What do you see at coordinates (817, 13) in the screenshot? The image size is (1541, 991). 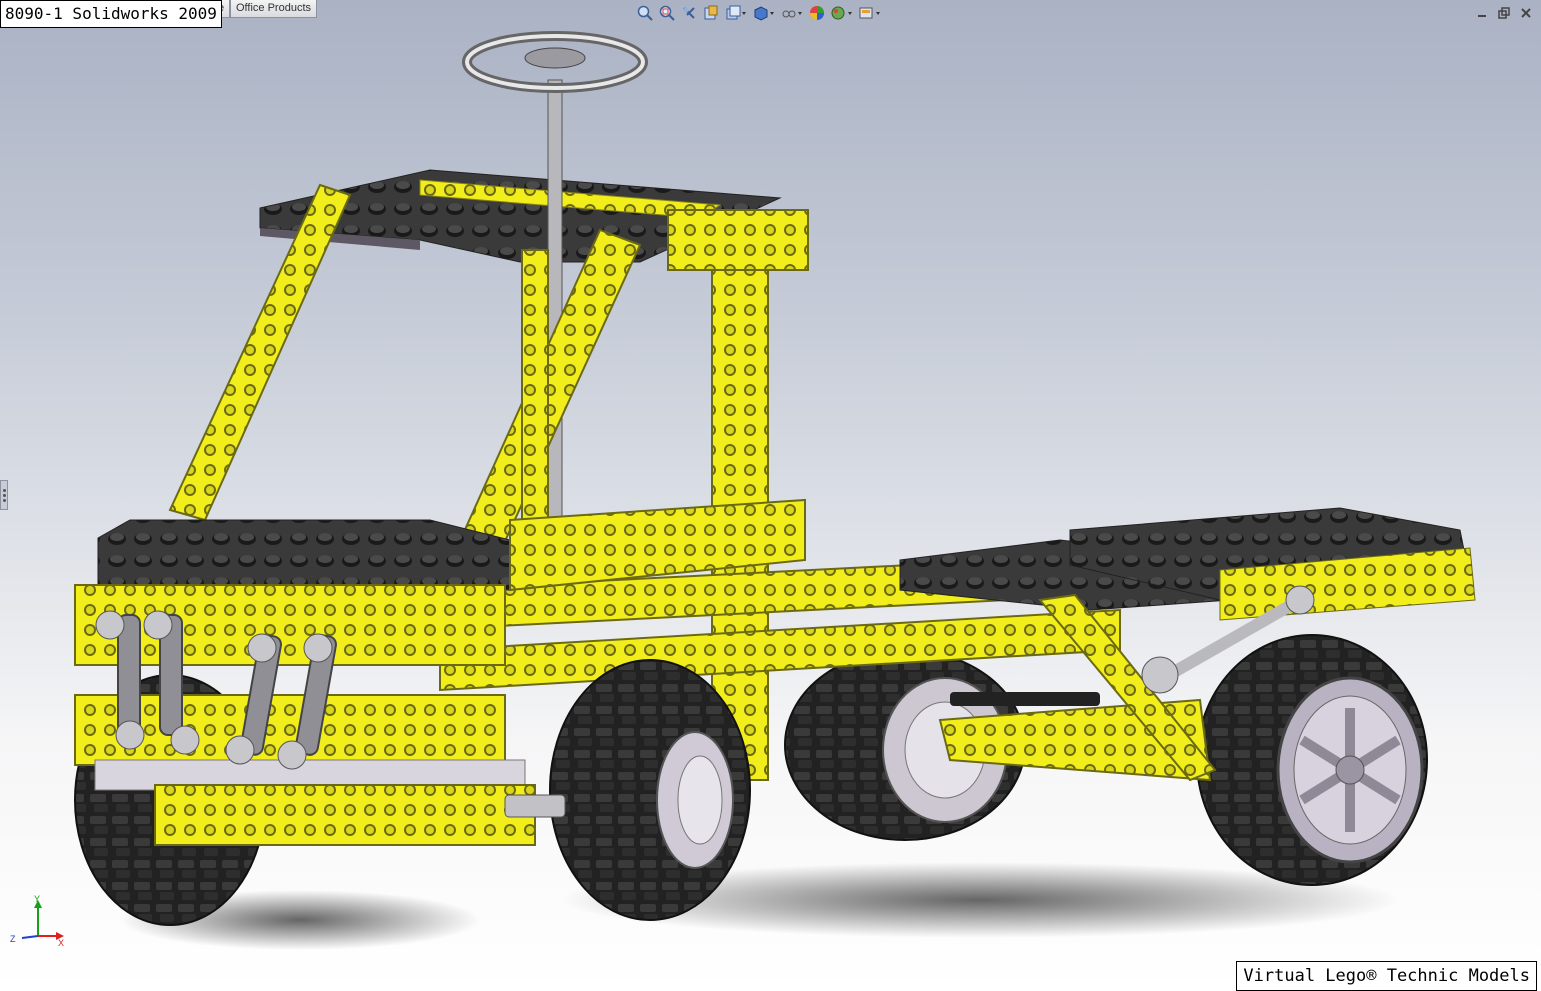 I see `edit-appearance-icon` at bounding box center [817, 13].